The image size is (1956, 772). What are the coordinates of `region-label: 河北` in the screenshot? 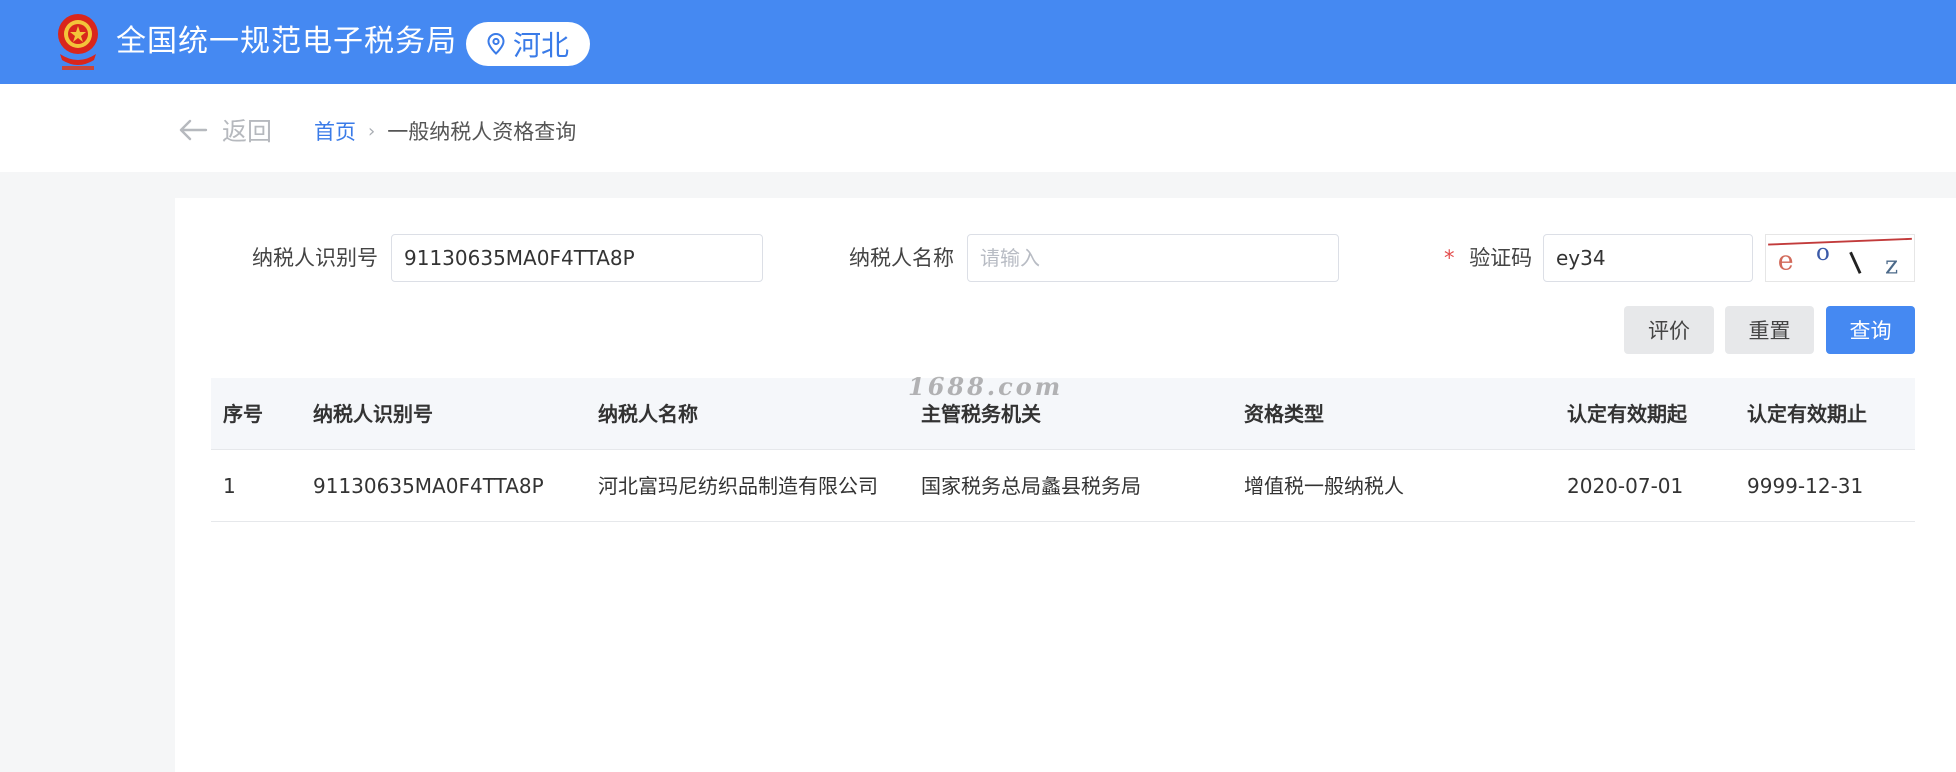 It's located at (540, 45).